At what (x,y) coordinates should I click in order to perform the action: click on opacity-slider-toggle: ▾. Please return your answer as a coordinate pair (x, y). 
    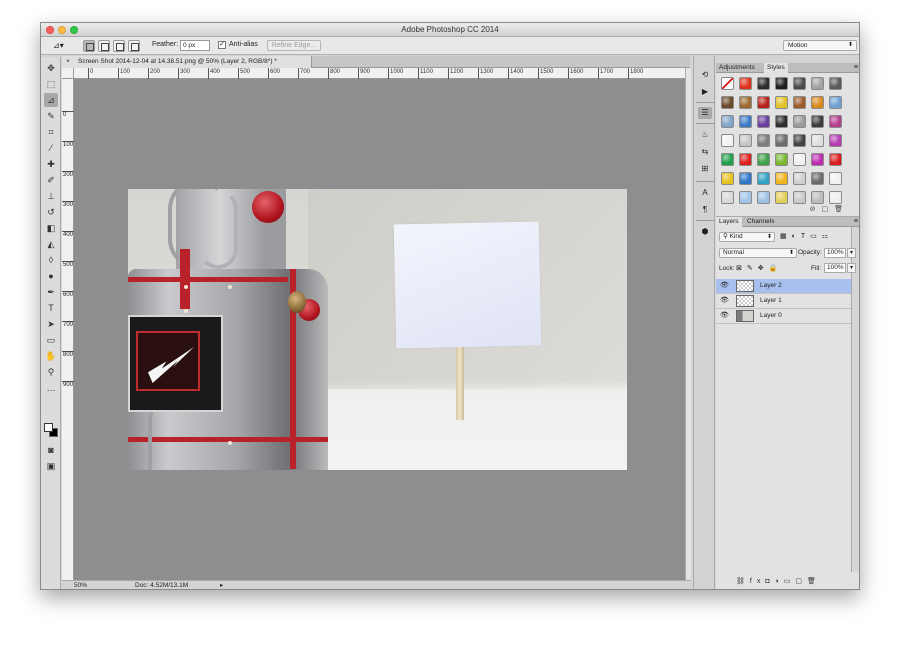
    Looking at the image, I should click on (851, 253).